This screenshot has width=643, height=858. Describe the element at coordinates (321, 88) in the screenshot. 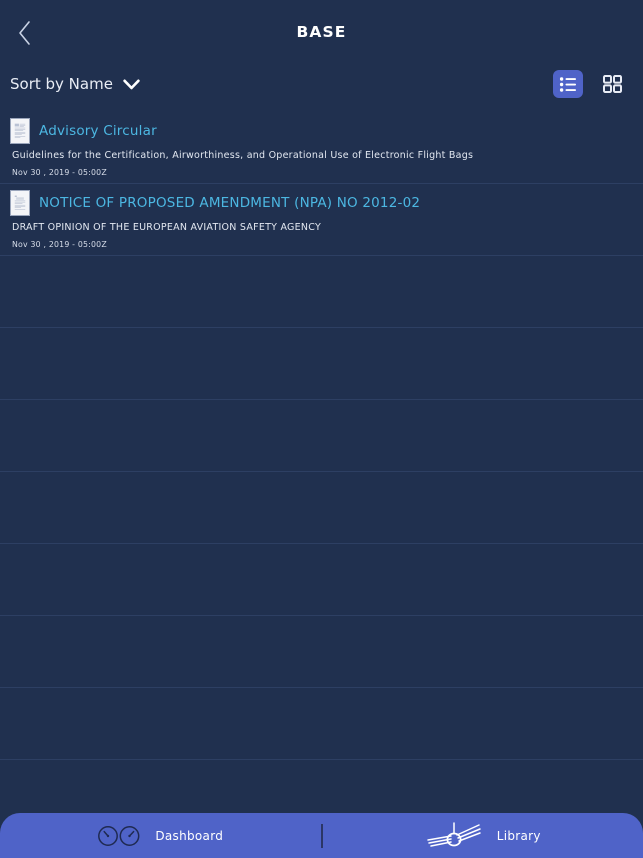

I see `list-toolbar: Sort by Name` at that location.